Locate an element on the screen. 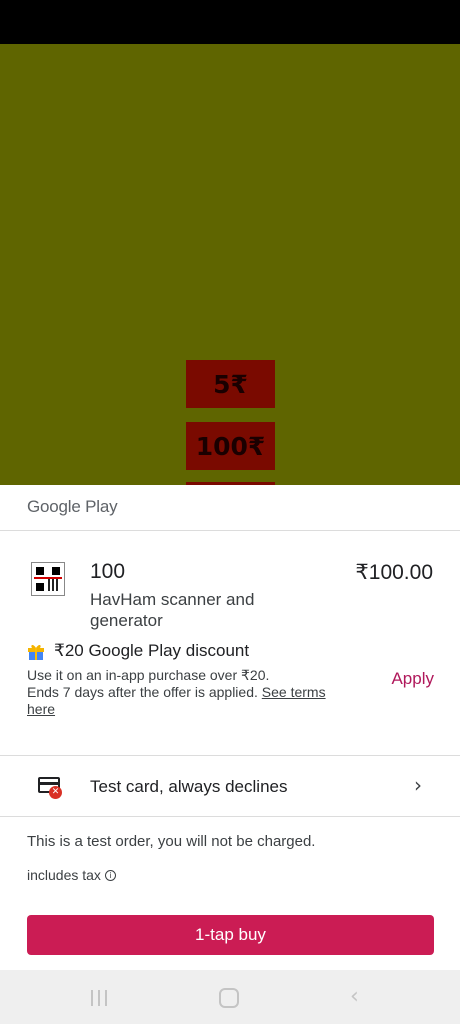 The height and width of the screenshot is (1024, 460). promo-desc-line2-text: Ends 7 days after the offer is applied. is located at coordinates (142, 692).